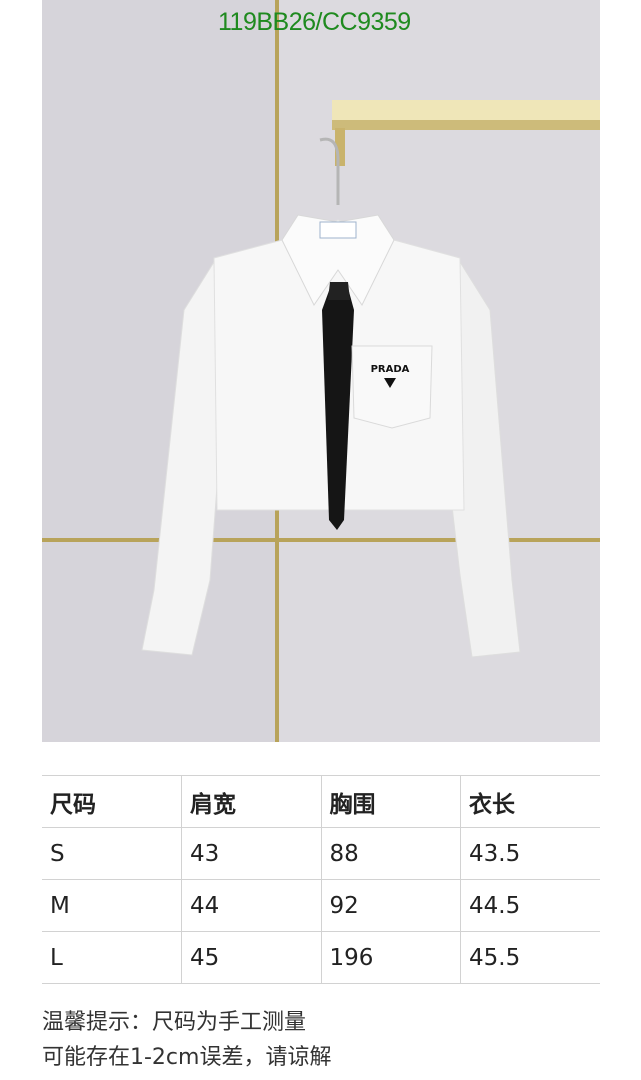  What do you see at coordinates (322, 1040) in the screenshot?
I see `measurement-note: 温馨提示：尺码为手工测量 可能存在1-2cm误差，请谅解` at bounding box center [322, 1040].